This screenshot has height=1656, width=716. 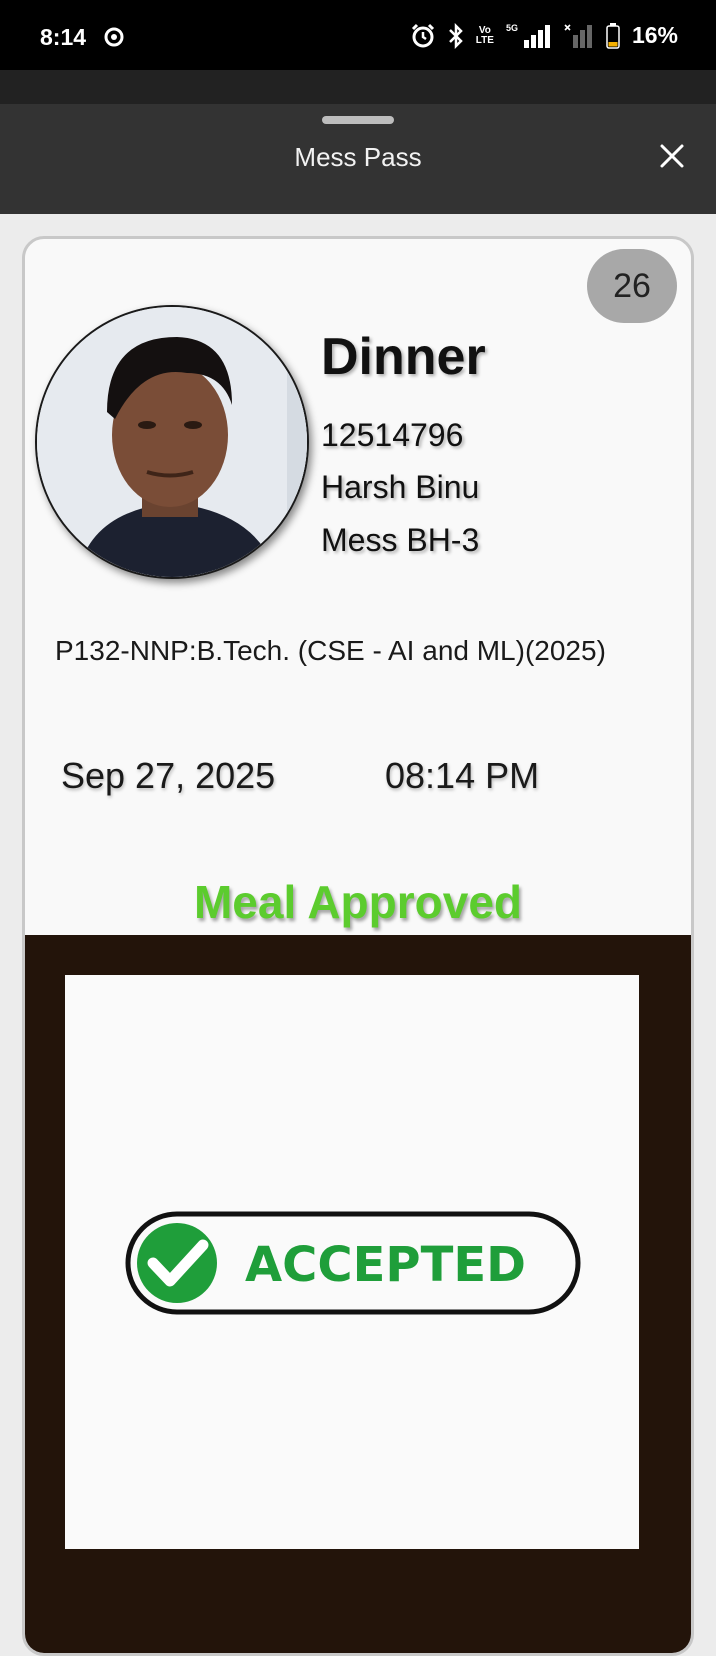 What do you see at coordinates (578, 35) in the screenshot?
I see `signal-no-service-icon` at bounding box center [578, 35].